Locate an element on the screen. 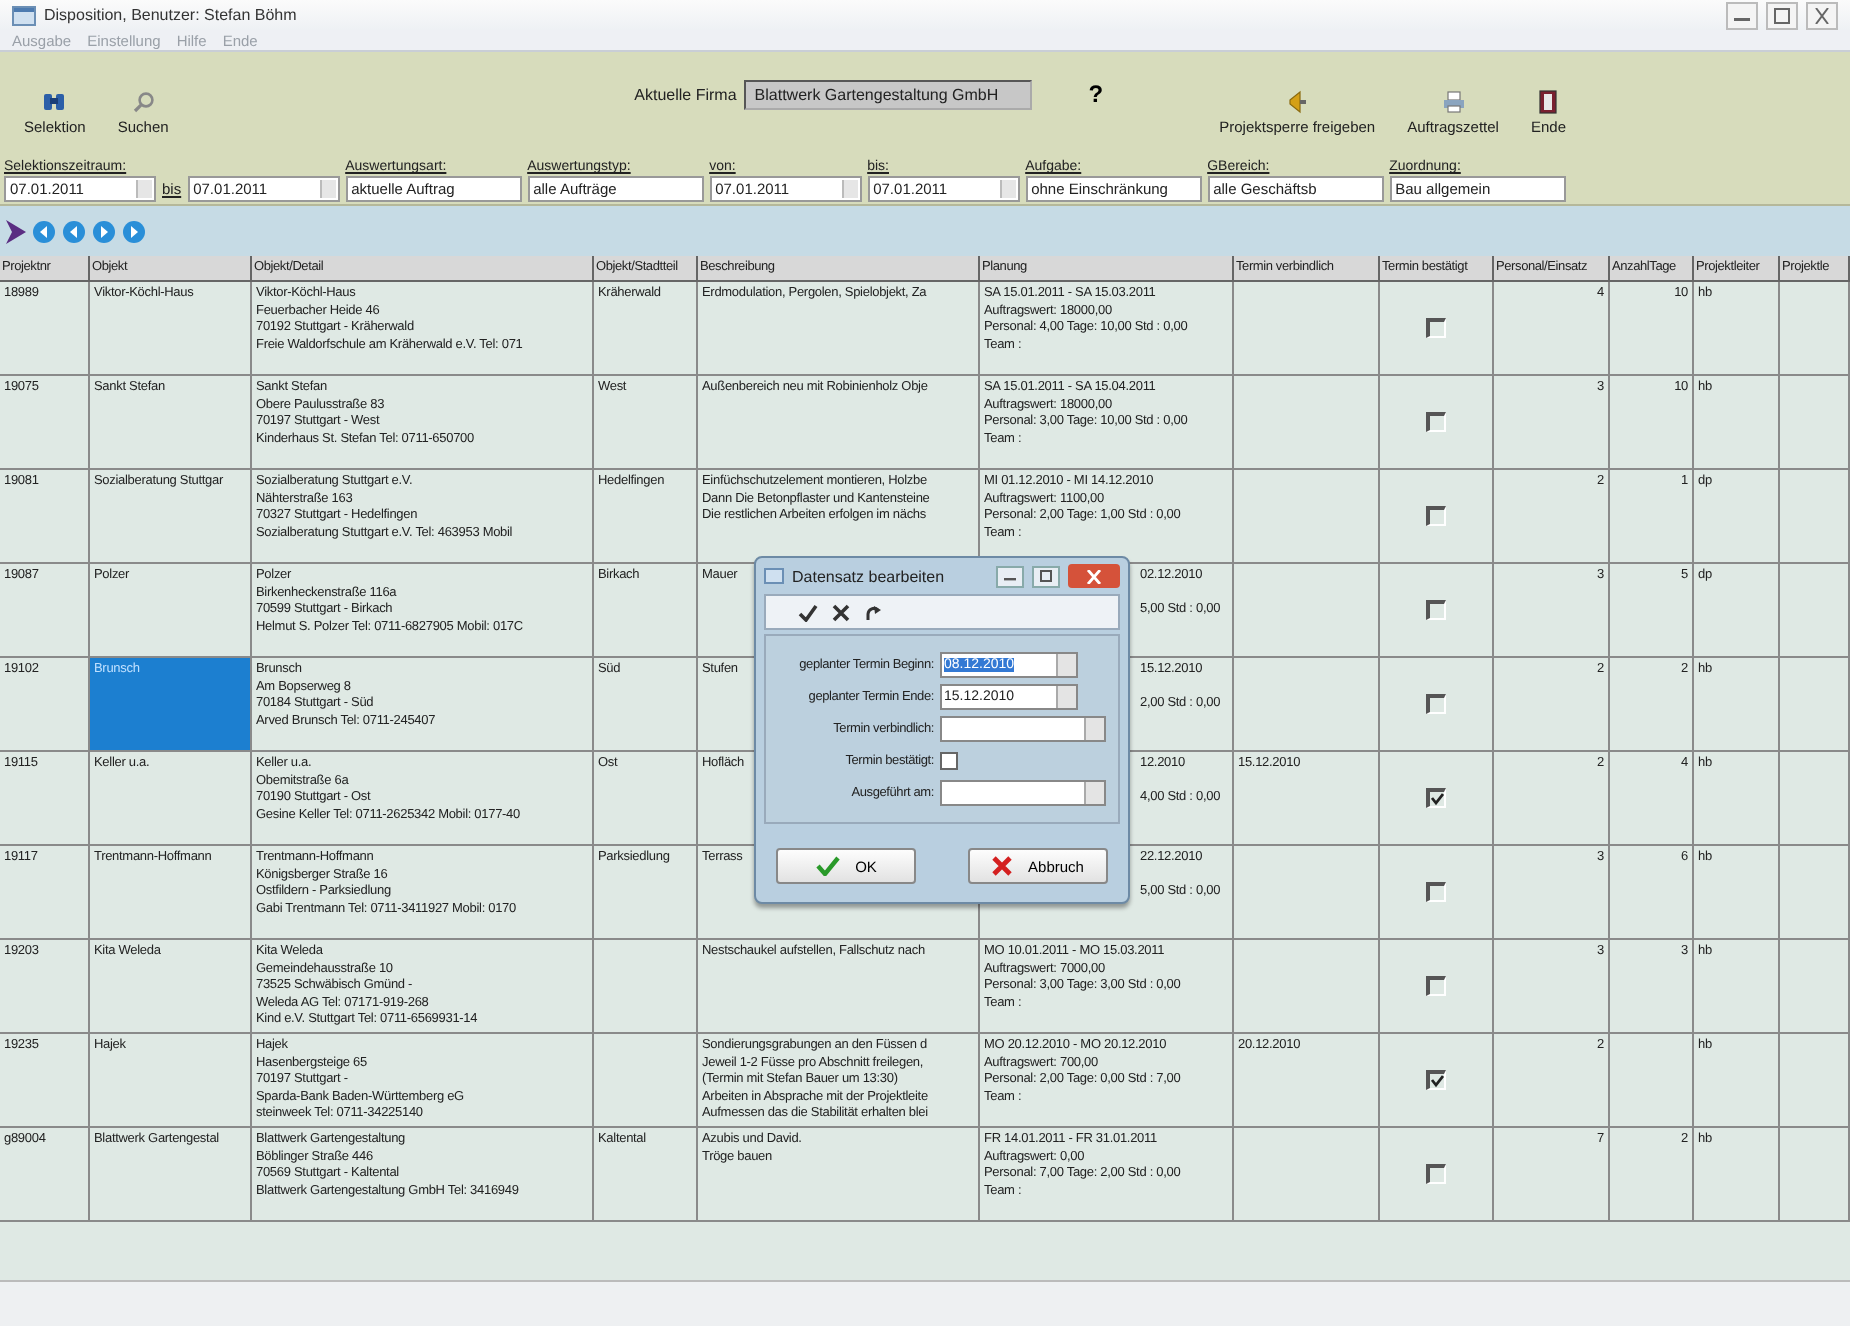  next-record-icon is located at coordinates (104, 231).